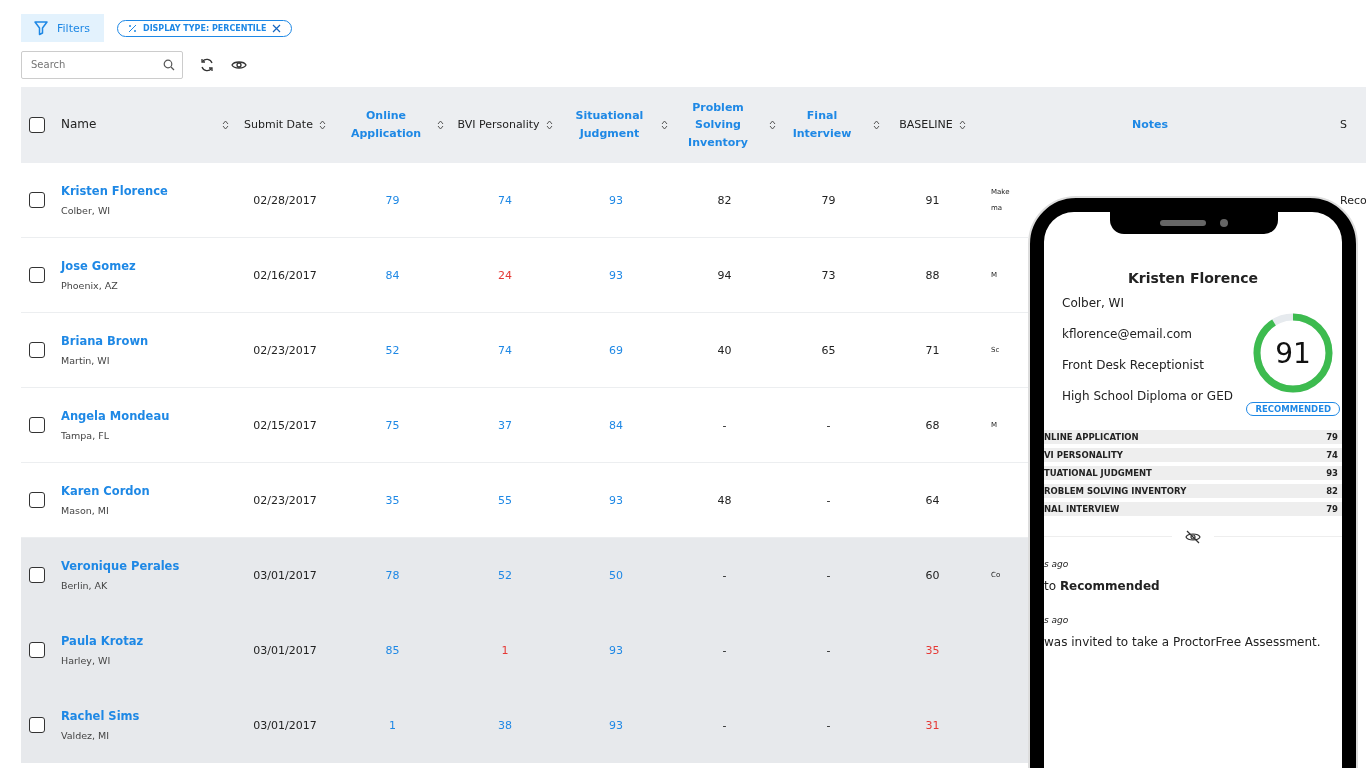  I want to click on candidate-name-link: Veronique Perales, so click(120, 566).